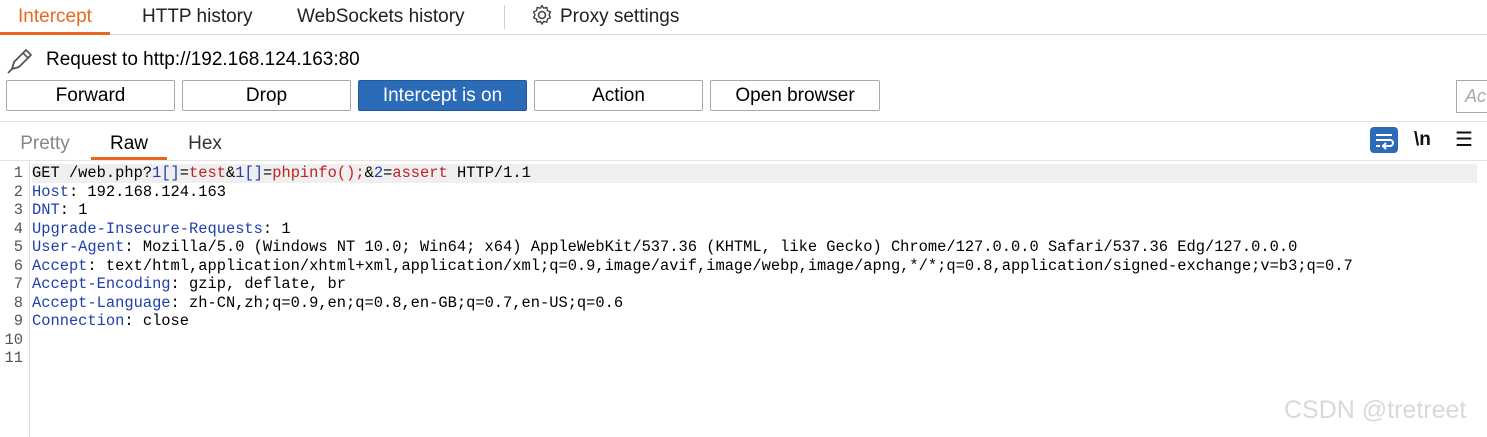 The width and height of the screenshot is (1487, 437). What do you see at coordinates (18, 210) in the screenshot?
I see `line-number: 3` at bounding box center [18, 210].